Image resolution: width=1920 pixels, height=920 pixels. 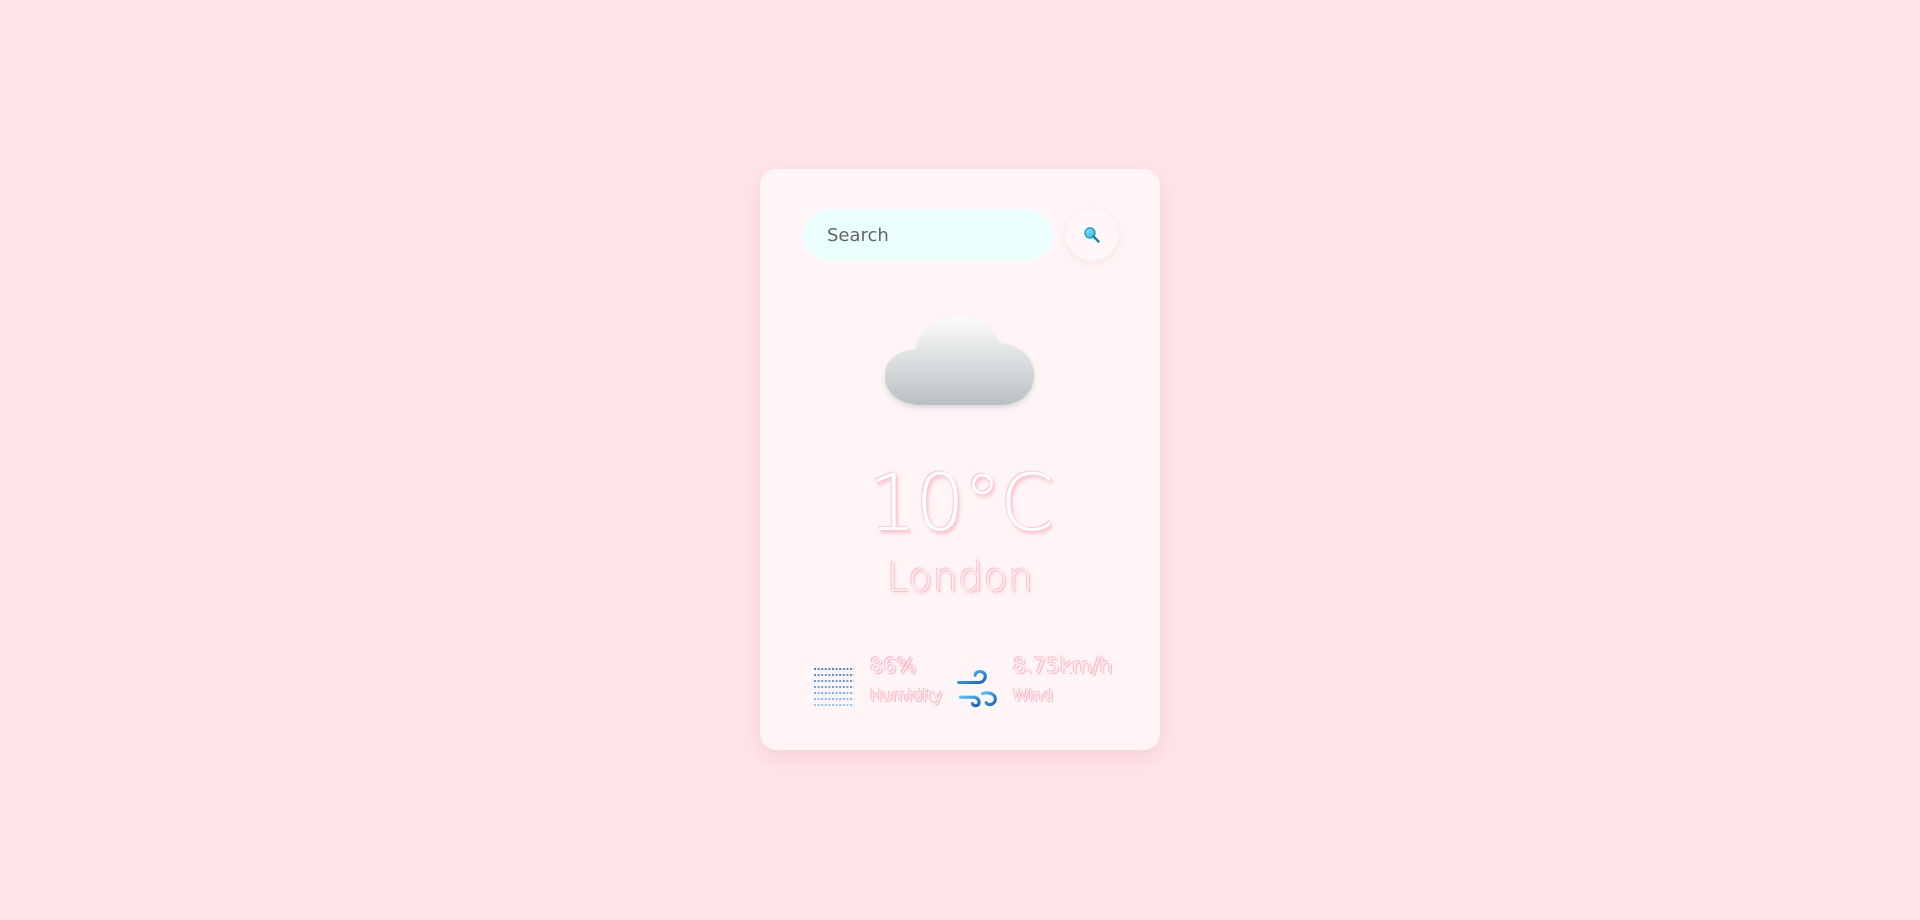 I want to click on wind-value: 8.75km/h, so click(x=1063, y=666).